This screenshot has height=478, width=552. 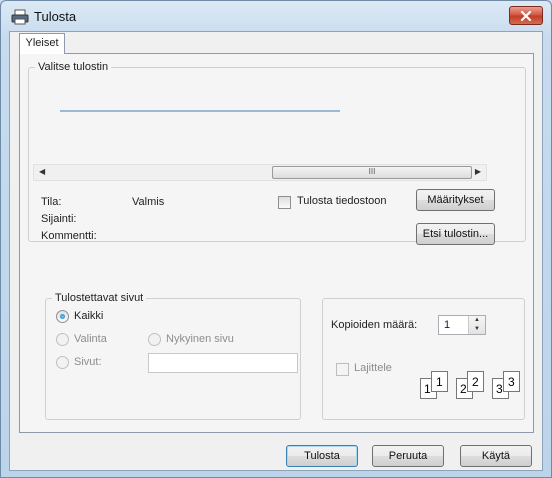 I want to click on window-title: Tulosta, so click(x=55, y=16).